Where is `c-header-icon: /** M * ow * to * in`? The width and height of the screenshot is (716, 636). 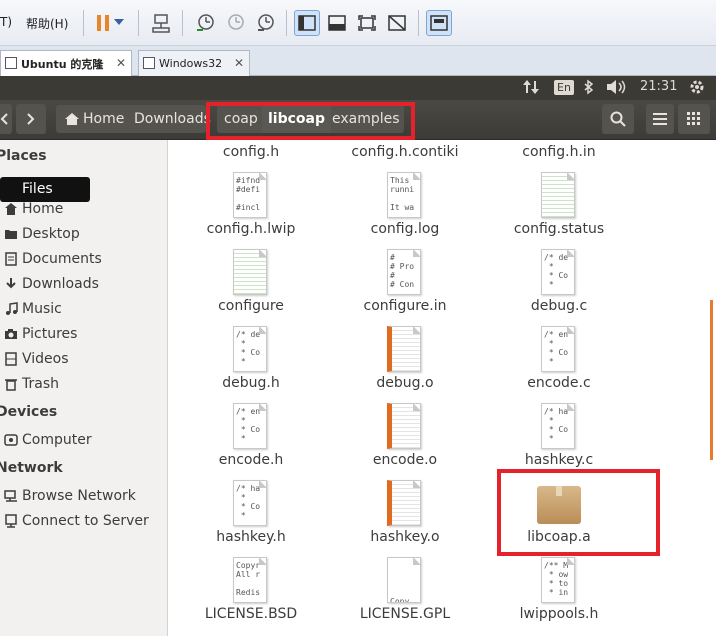 c-header-icon: /** M * ow * to * in is located at coordinates (558, 580).